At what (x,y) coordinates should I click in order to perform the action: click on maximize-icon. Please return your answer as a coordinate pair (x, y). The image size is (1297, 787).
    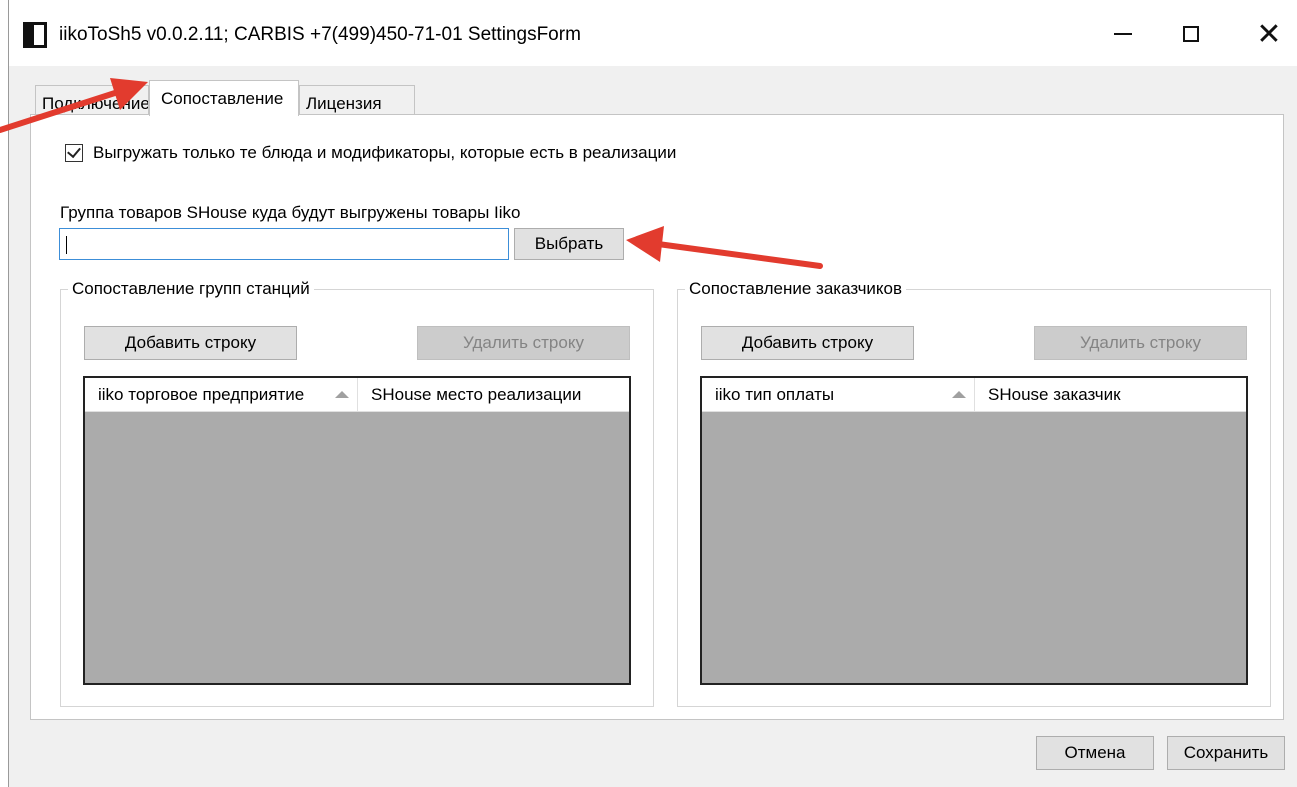
    Looking at the image, I should click on (1191, 34).